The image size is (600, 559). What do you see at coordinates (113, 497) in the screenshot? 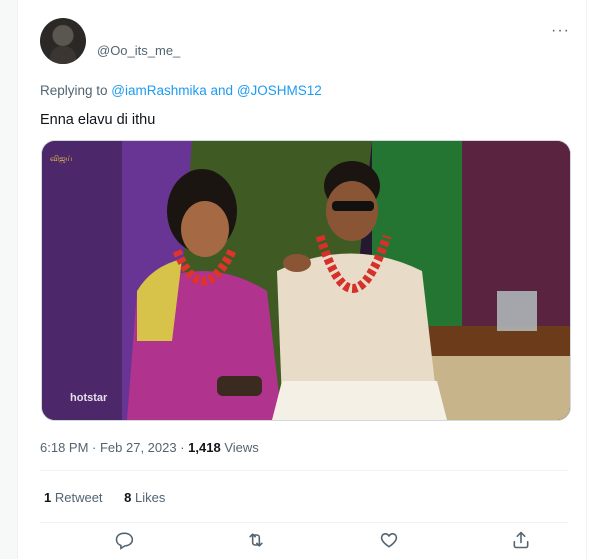
I see `engagement-stats: 1 Retweet 8 Likes` at bounding box center [113, 497].